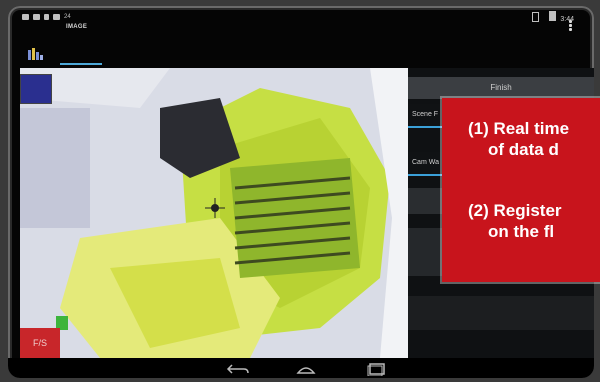  I want to click on panel-button, so click(501, 313).